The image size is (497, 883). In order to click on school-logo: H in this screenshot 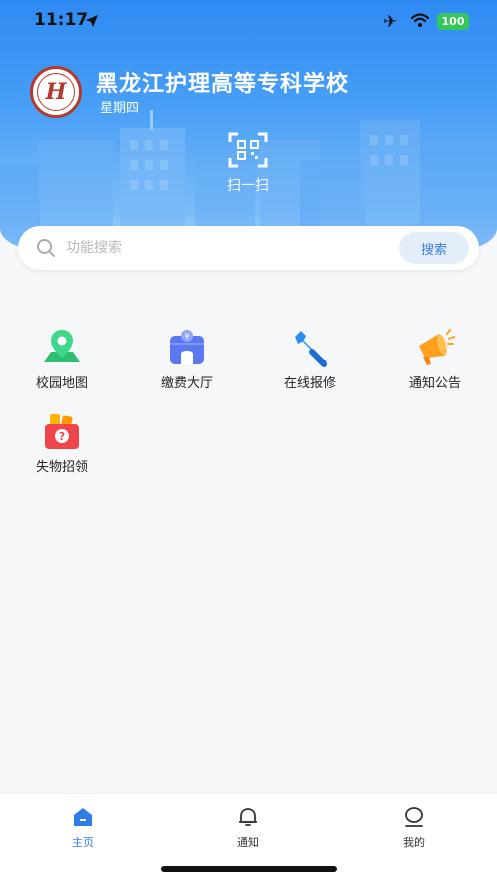, I will do `click(56, 92)`.